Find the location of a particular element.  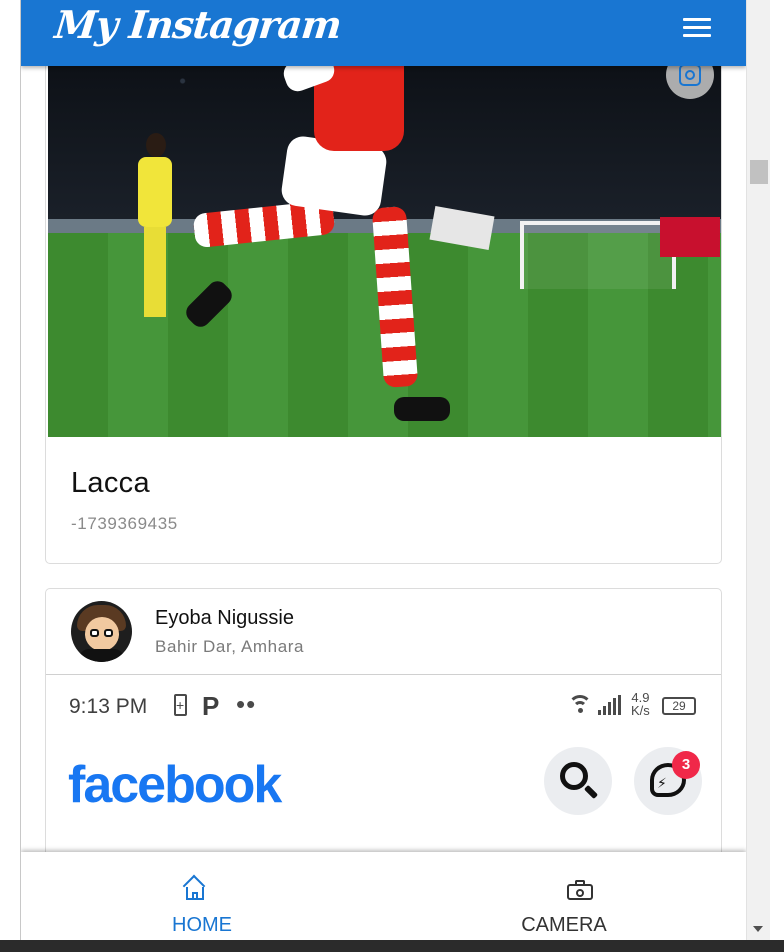

status-time: 9:13 PM is located at coordinates (108, 706).